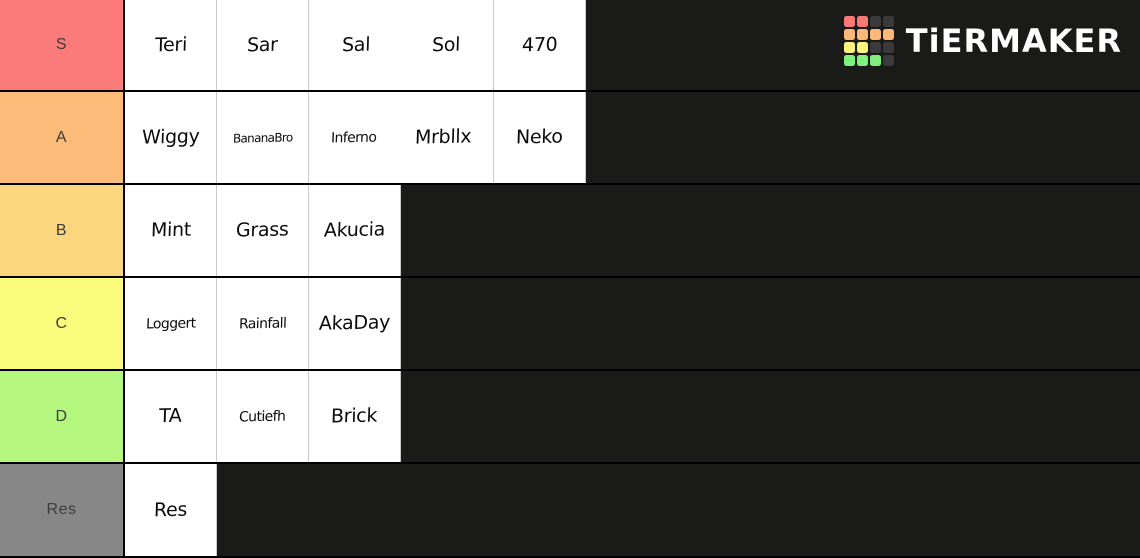 The image size is (1140, 558). I want to click on tier-item-cell: TA, so click(171, 416).